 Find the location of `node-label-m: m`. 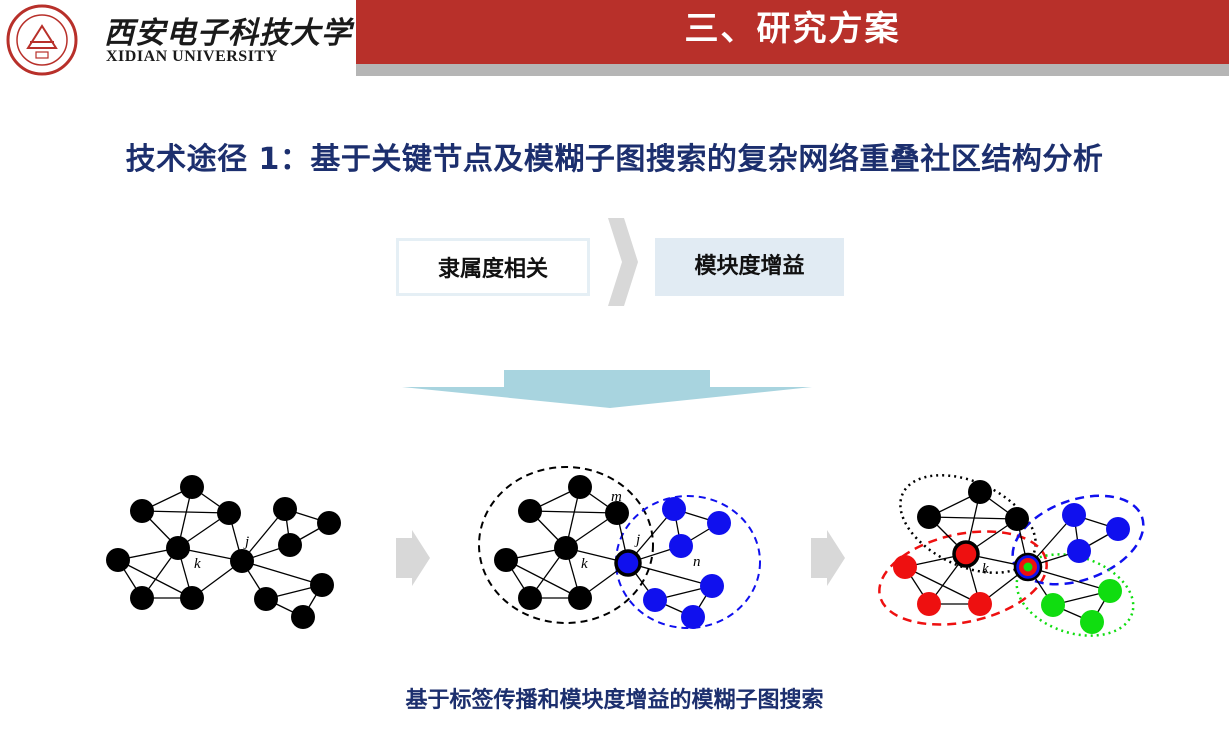

node-label-m: m is located at coordinates (616, 497).